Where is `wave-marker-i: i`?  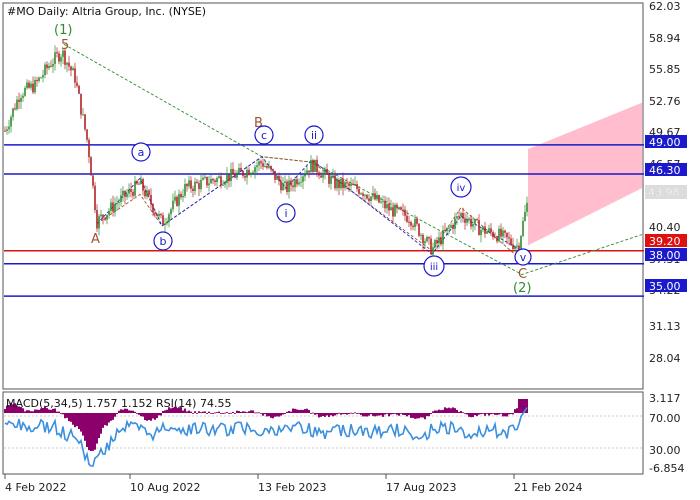 wave-marker-i: i is located at coordinates (286, 213).